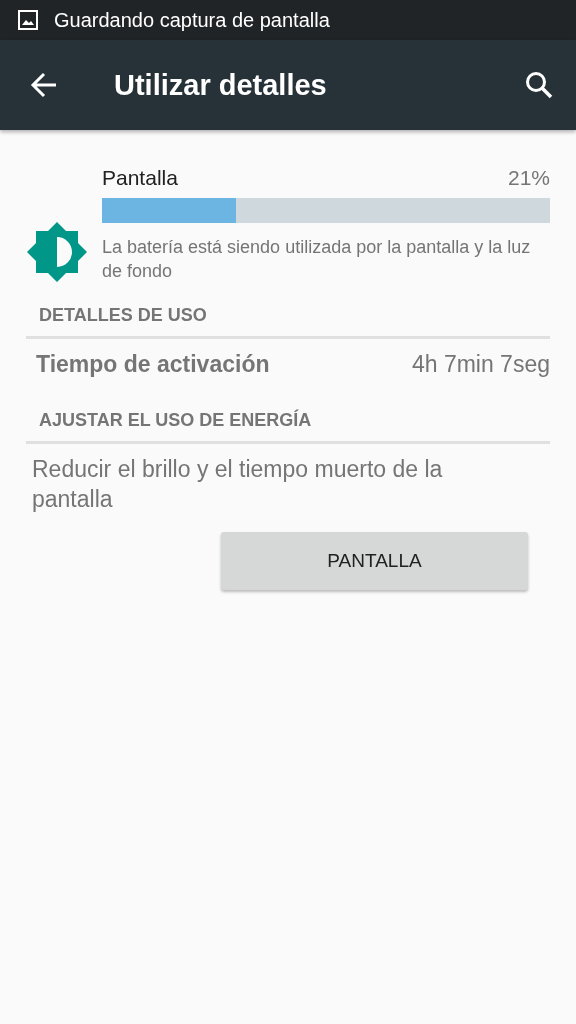 Image resolution: width=576 pixels, height=1024 pixels. What do you see at coordinates (221, 85) in the screenshot?
I see `screen-title: Utilizar detalles` at bounding box center [221, 85].